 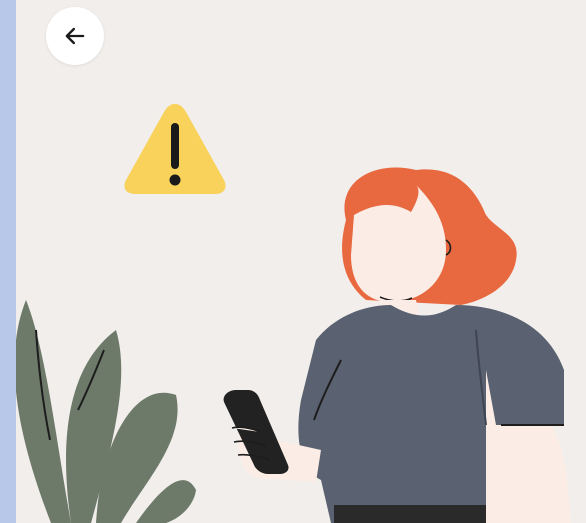 What do you see at coordinates (106, 411) in the screenshot?
I see `plant-illustration` at bounding box center [106, 411].